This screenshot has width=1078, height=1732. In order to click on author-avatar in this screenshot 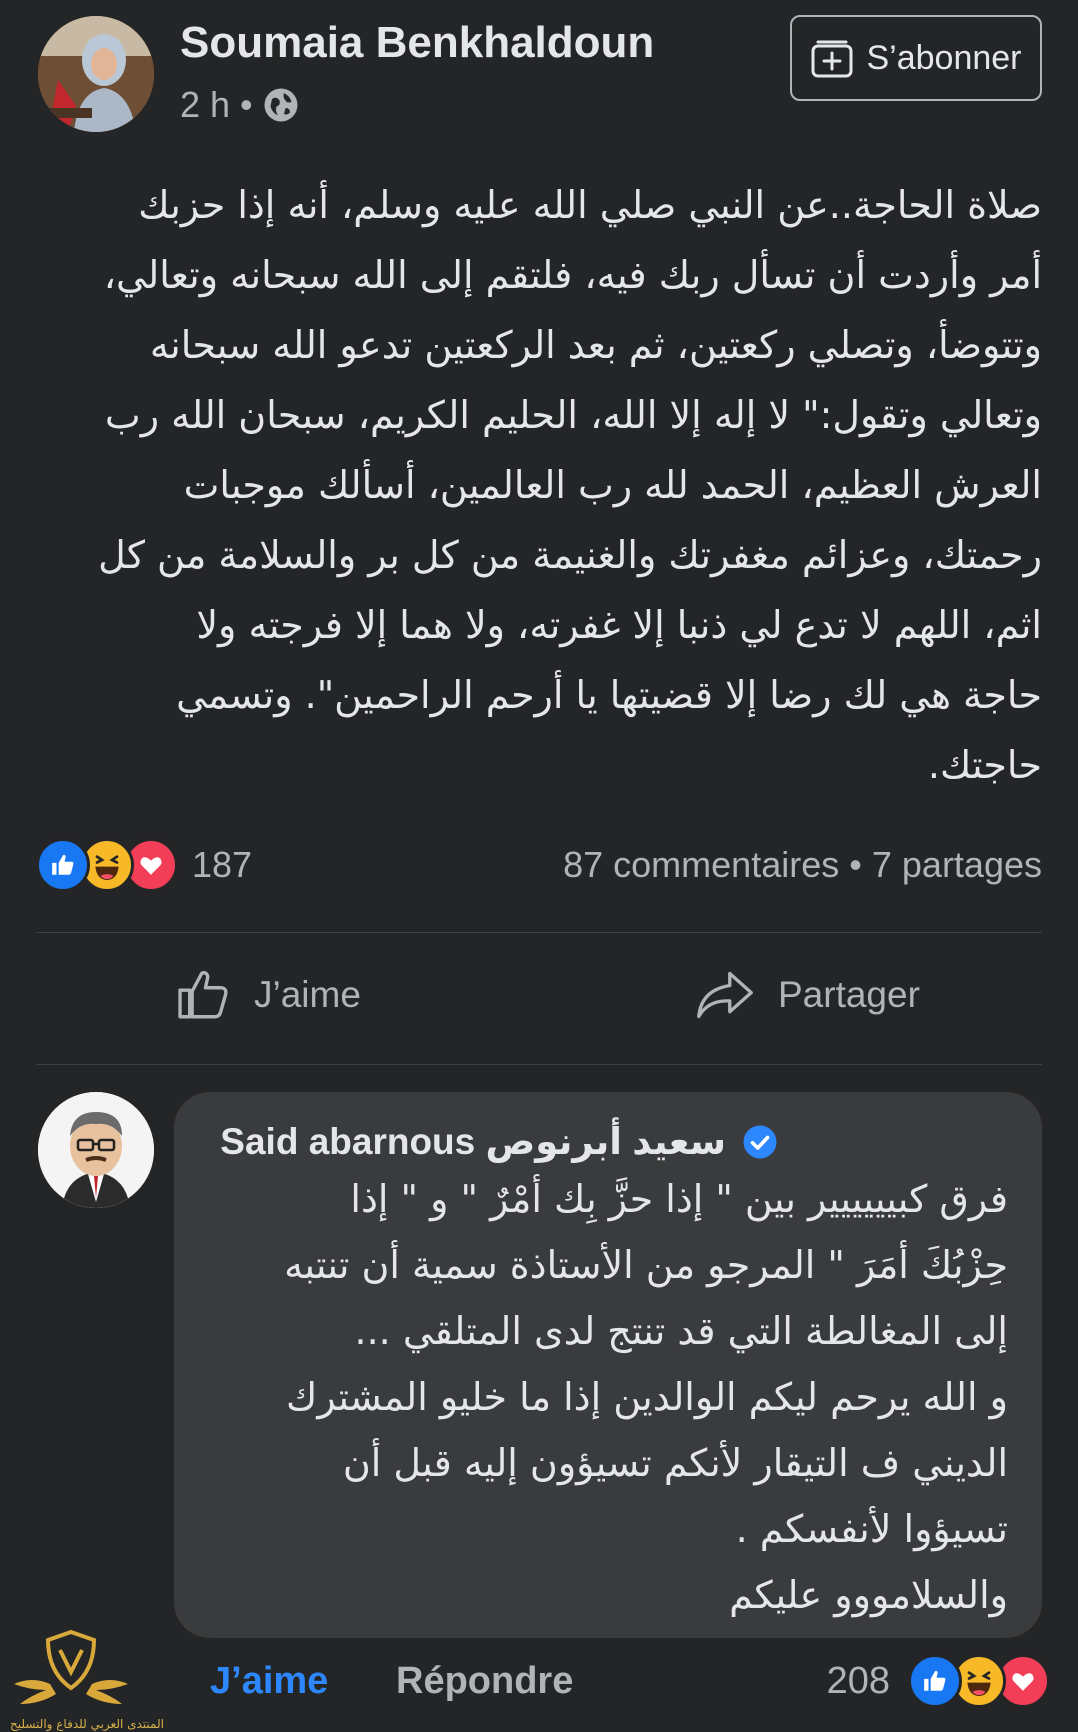, I will do `click(96, 74)`.